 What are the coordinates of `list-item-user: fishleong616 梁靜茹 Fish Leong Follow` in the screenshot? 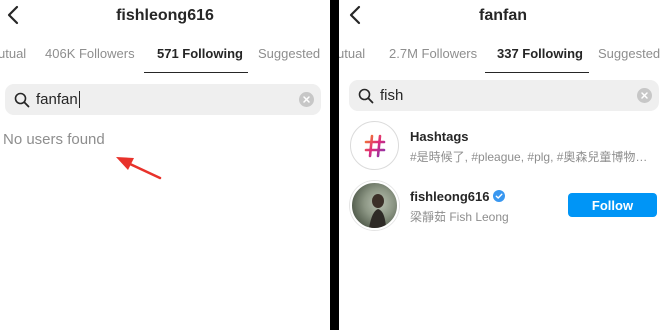 It's located at (503, 206).